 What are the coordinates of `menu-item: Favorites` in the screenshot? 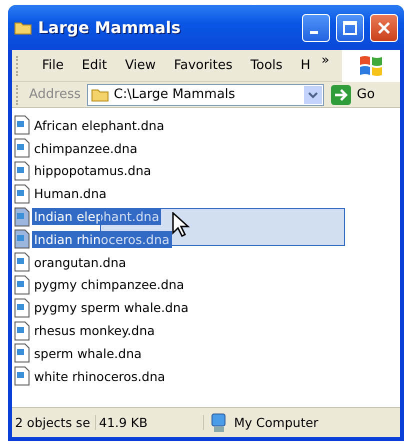 It's located at (203, 65).